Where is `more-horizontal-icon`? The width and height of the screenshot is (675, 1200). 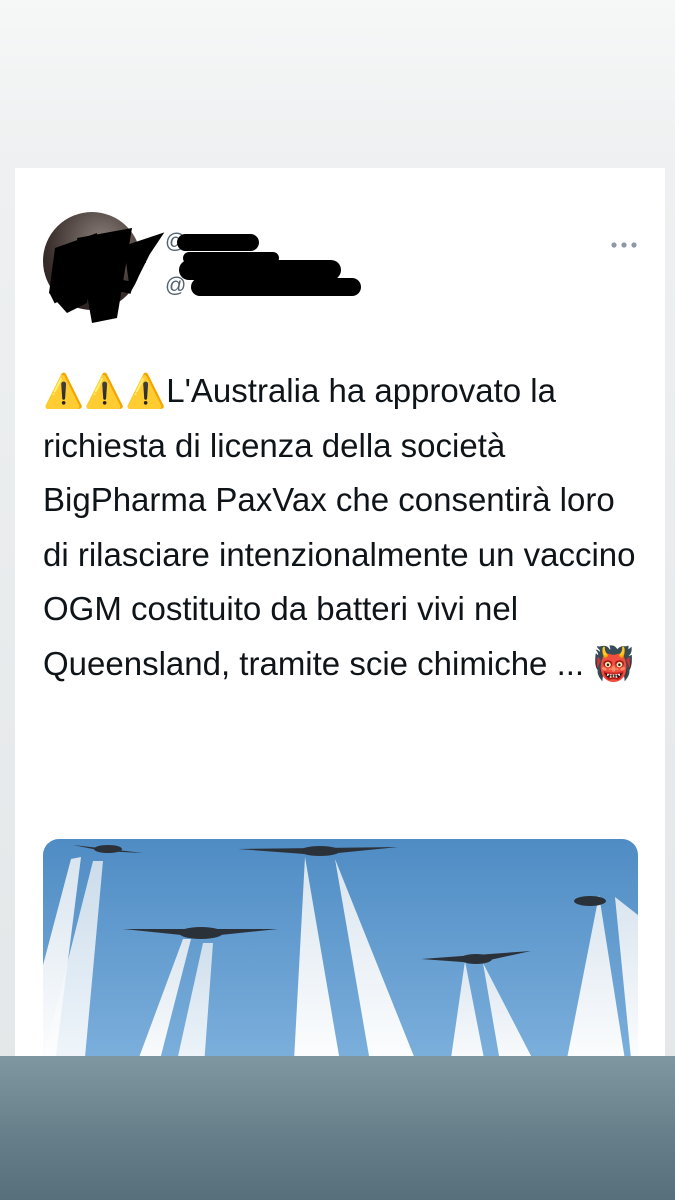 more-horizontal-icon is located at coordinates (624, 245).